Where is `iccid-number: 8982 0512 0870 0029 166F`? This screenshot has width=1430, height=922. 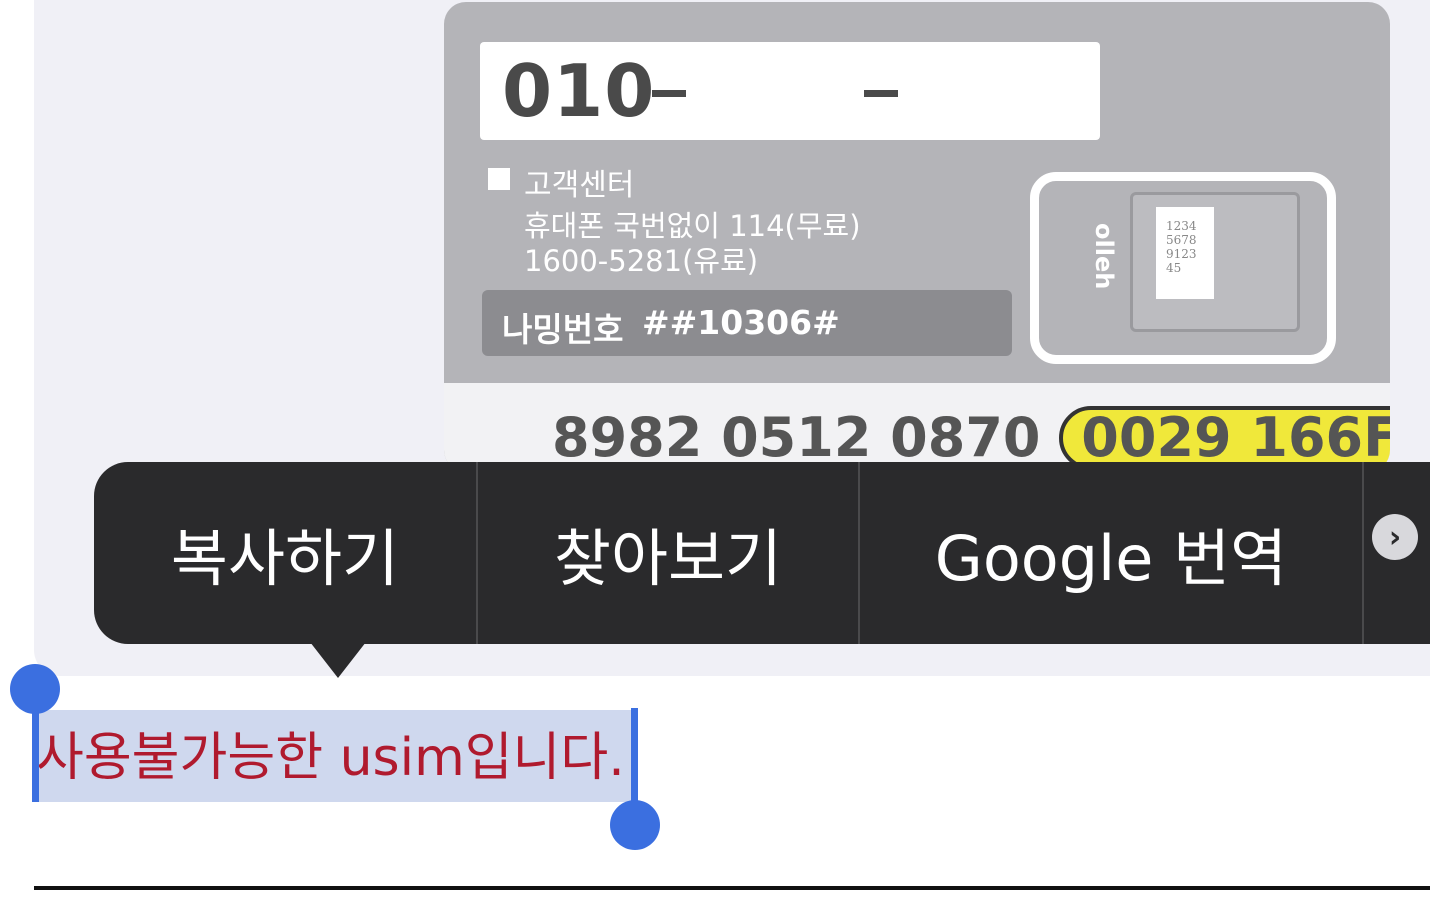
iccid-number: 8982 0512 0870 0029 166F is located at coordinates (971, 438).